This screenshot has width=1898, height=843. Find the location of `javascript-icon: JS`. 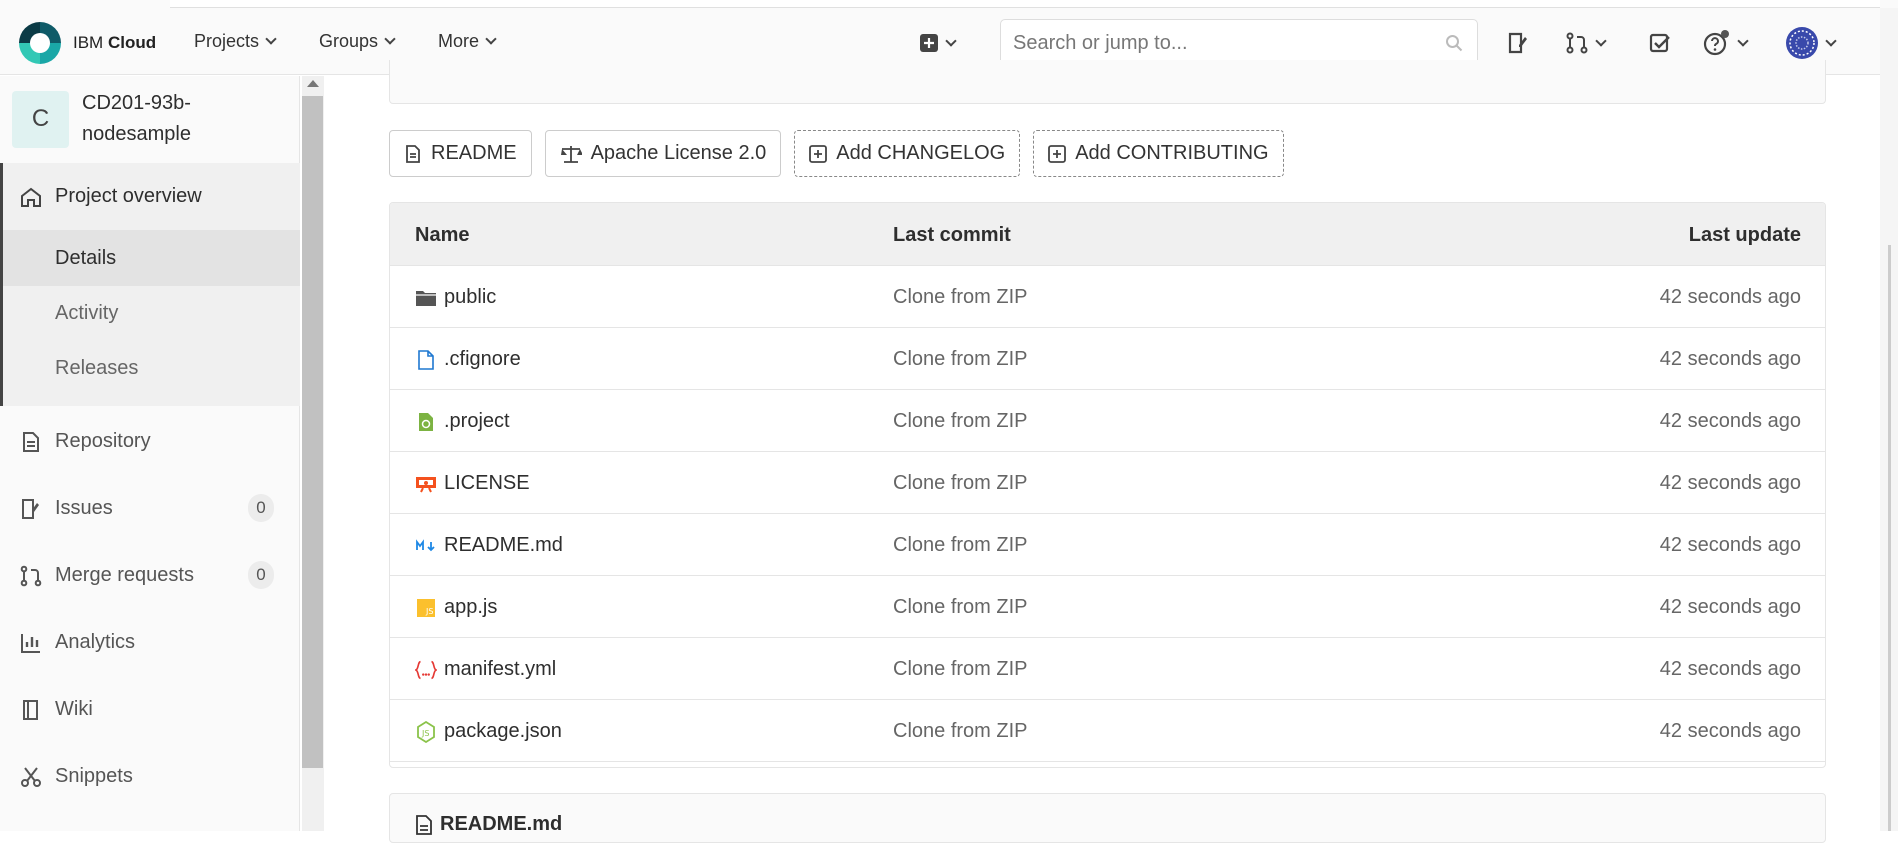

javascript-icon: JS is located at coordinates (426, 608).